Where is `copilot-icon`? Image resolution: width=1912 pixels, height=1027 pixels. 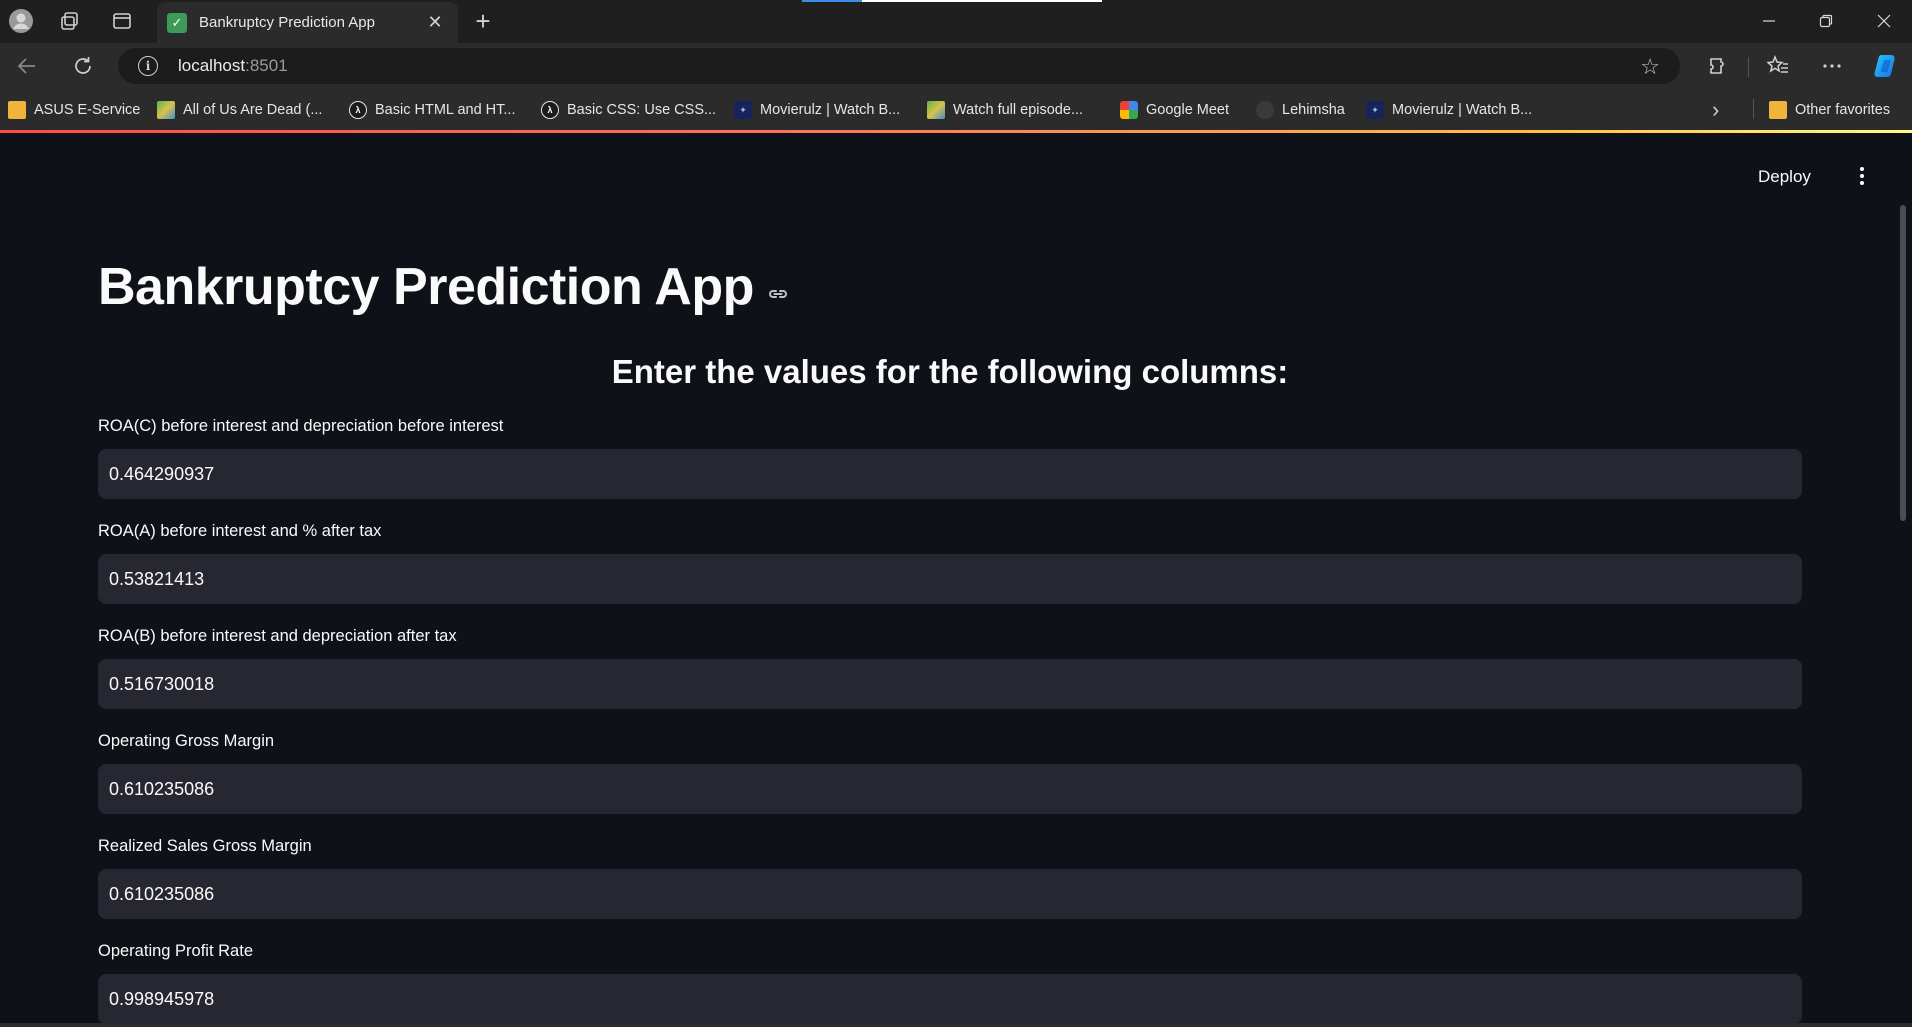 copilot-icon is located at coordinates (1886, 66).